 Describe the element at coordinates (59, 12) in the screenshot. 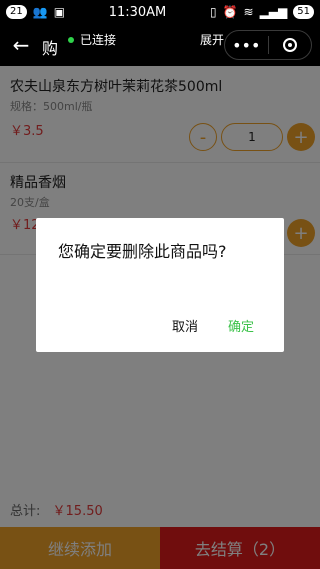

I see `gallery-icon: ▣` at that location.